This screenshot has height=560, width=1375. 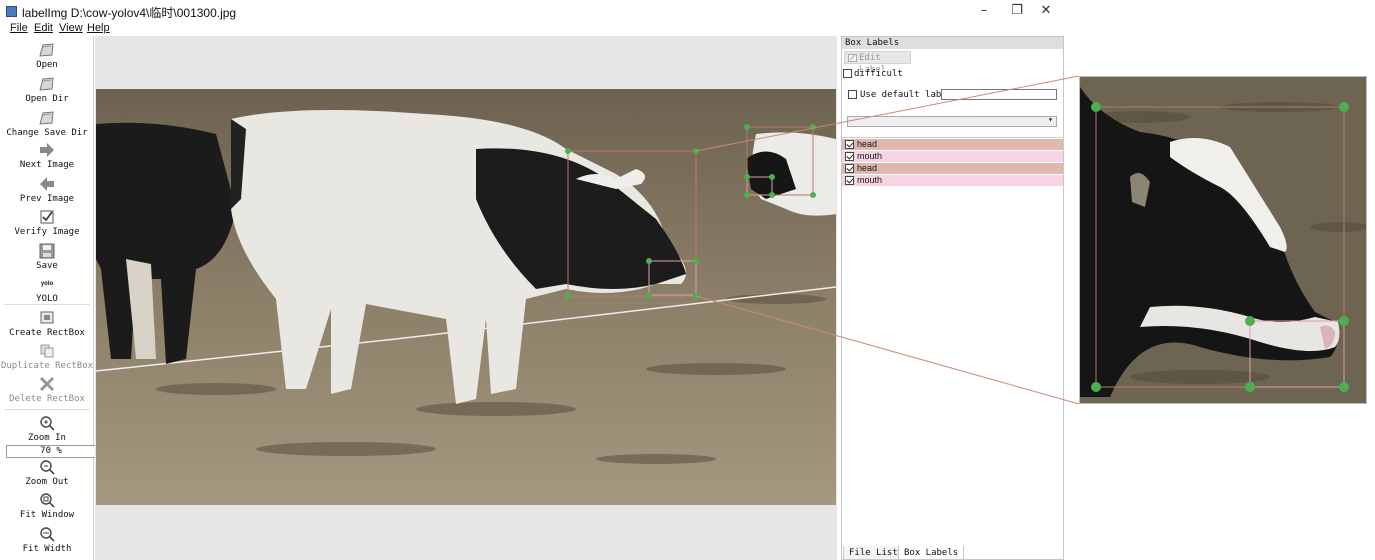 I want to click on zoomed-cow-head, so click(x=1223, y=240).